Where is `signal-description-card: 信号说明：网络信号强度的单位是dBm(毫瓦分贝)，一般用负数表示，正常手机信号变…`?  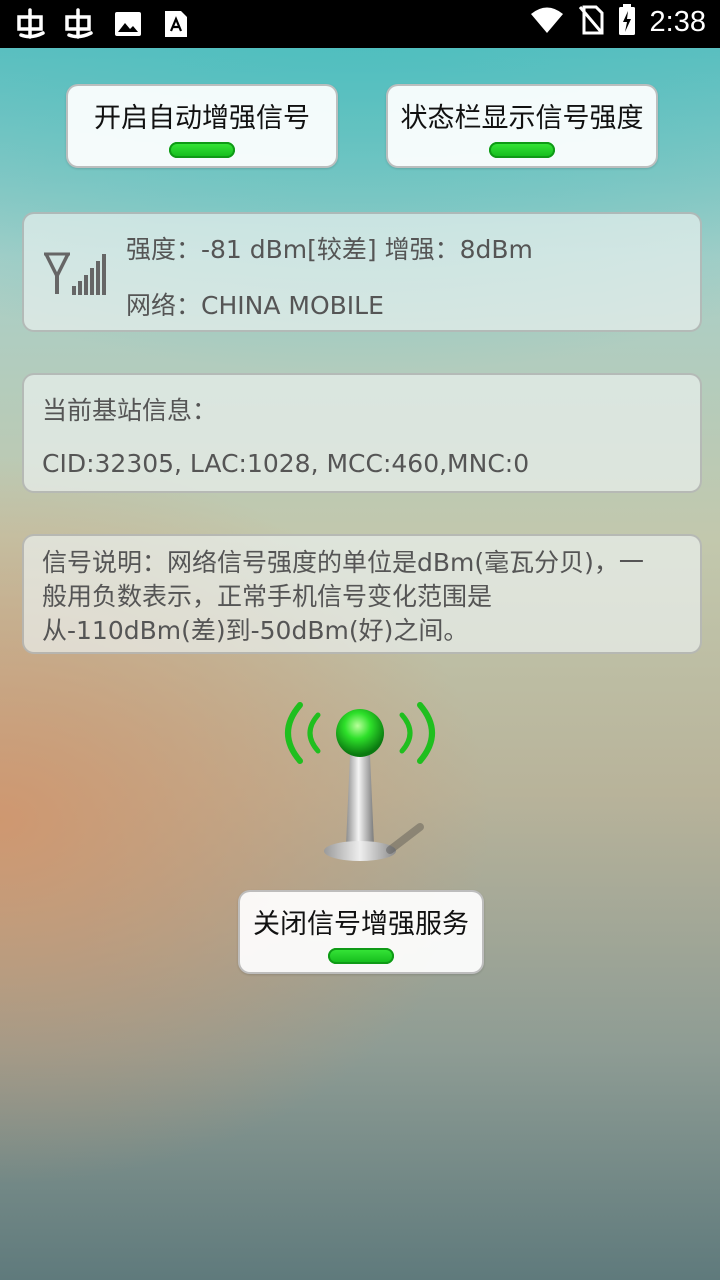
signal-description-card: 信号说明：网络信号强度的单位是dBm(毫瓦分贝)，一般用负数表示，正常手机信号变… is located at coordinates (362, 594).